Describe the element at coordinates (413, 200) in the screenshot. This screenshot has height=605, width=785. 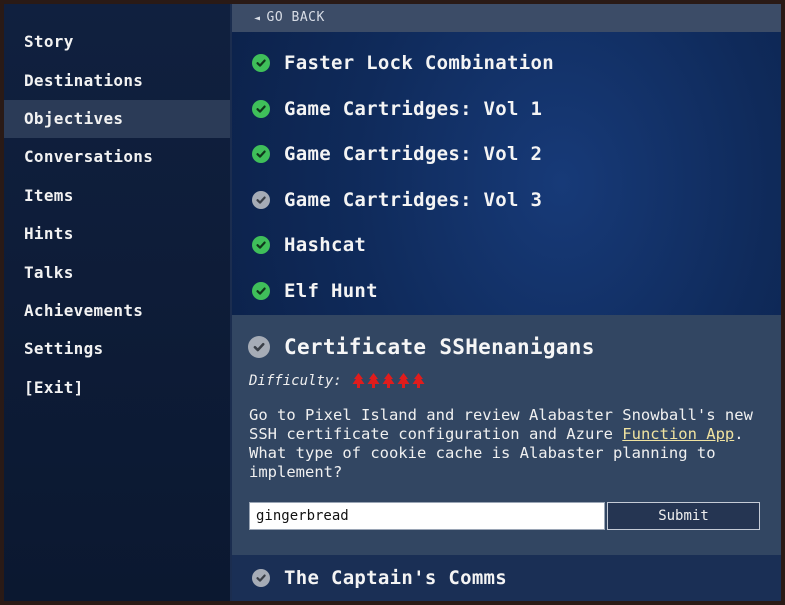
I see `objective-title: Game Cartridges: Vol 3` at that location.